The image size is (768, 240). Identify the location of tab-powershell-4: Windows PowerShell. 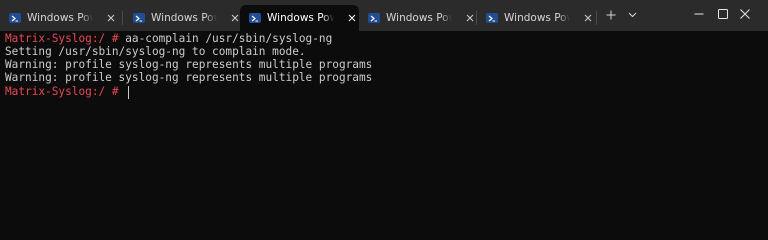
(418, 18).